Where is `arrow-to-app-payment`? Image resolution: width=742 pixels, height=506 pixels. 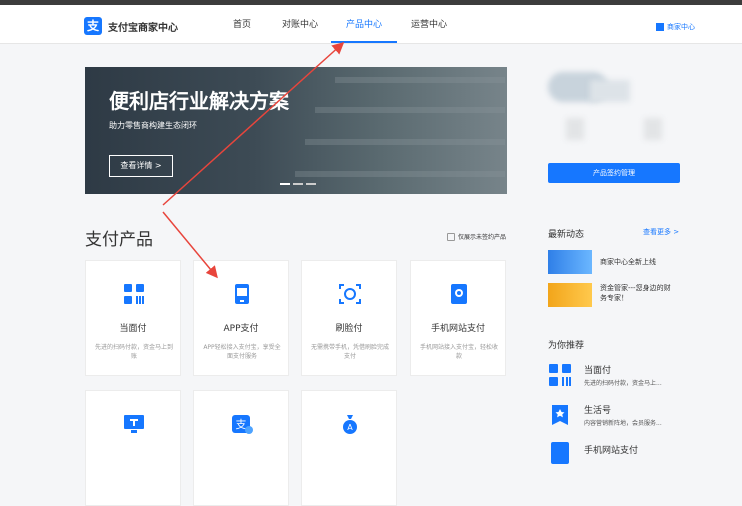
arrow-to-app-payment is located at coordinates (190, 245).